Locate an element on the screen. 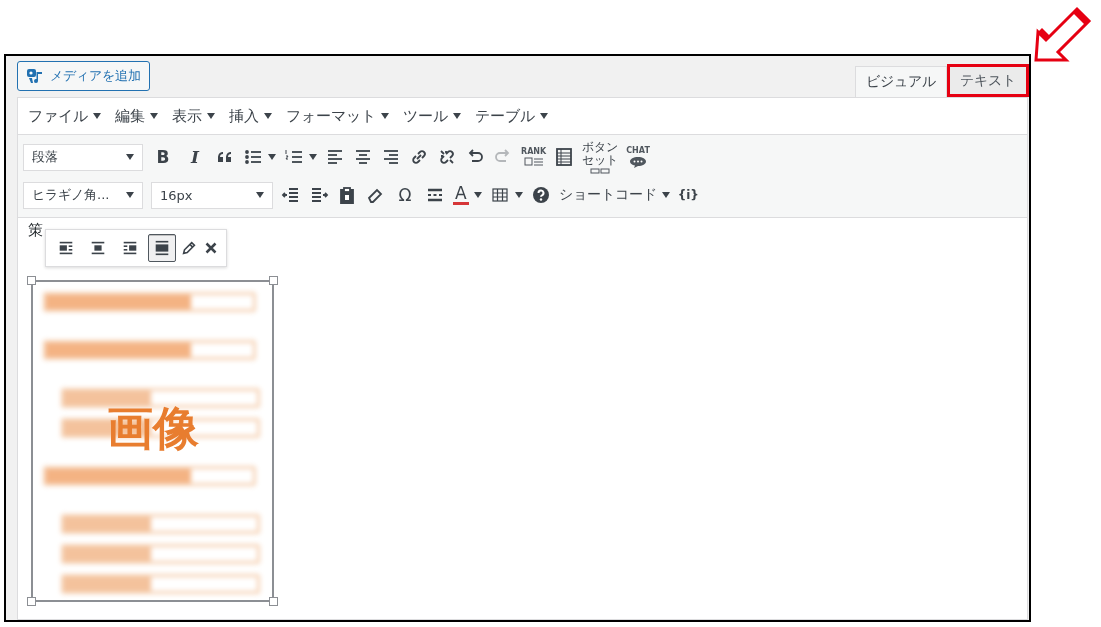 Image resolution: width=1101 pixels, height=627 pixels. alignment-button is located at coordinates (162, 248).